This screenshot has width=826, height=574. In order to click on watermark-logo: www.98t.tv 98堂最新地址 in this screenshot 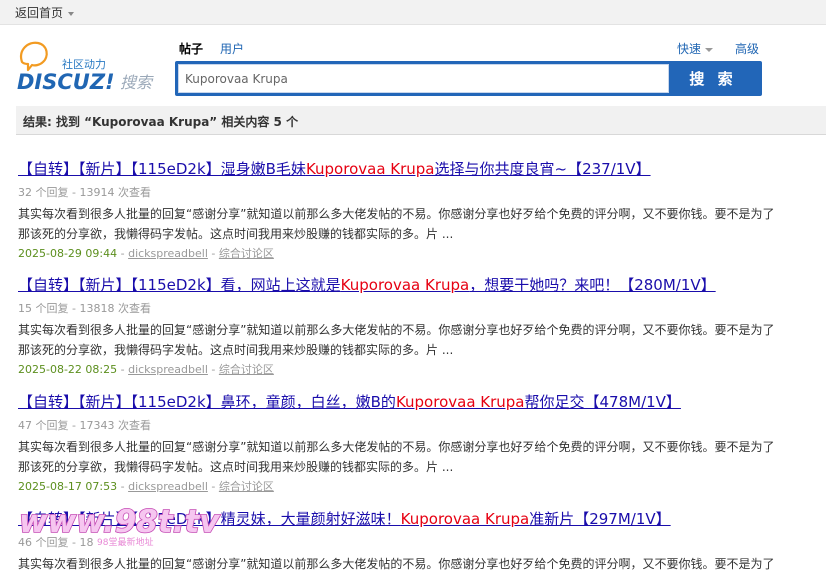, I will do `click(120, 525)`.